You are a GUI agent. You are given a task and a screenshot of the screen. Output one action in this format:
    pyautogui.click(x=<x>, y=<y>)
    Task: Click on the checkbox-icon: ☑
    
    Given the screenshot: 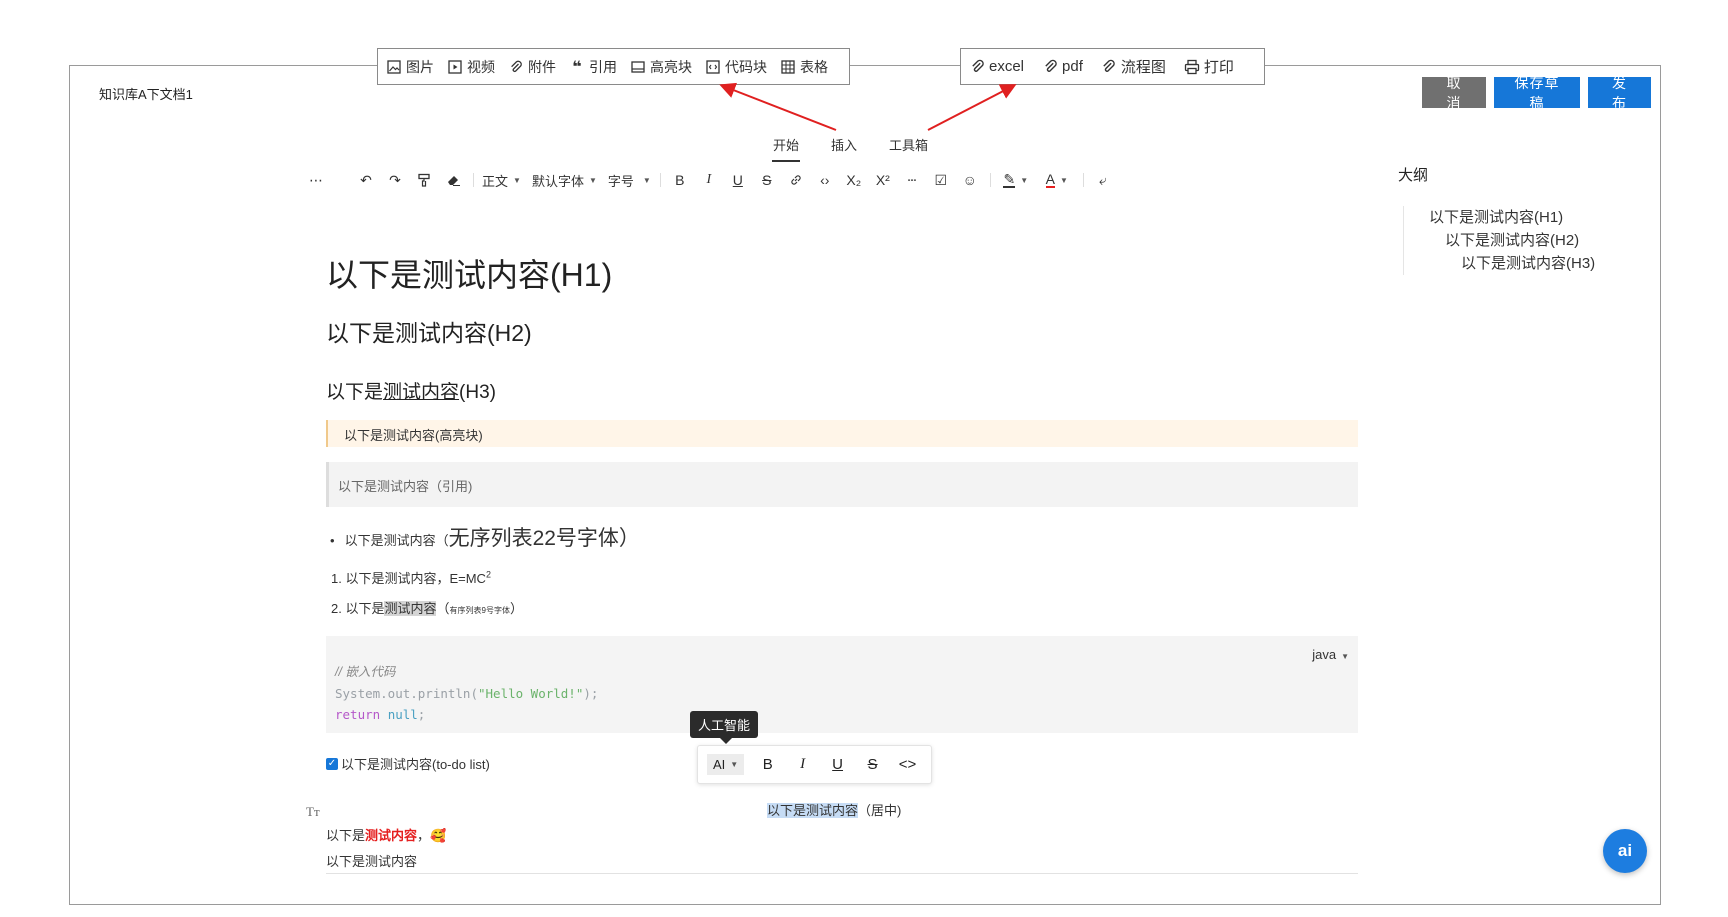 What is the action you would take?
    pyautogui.click(x=941, y=180)
    